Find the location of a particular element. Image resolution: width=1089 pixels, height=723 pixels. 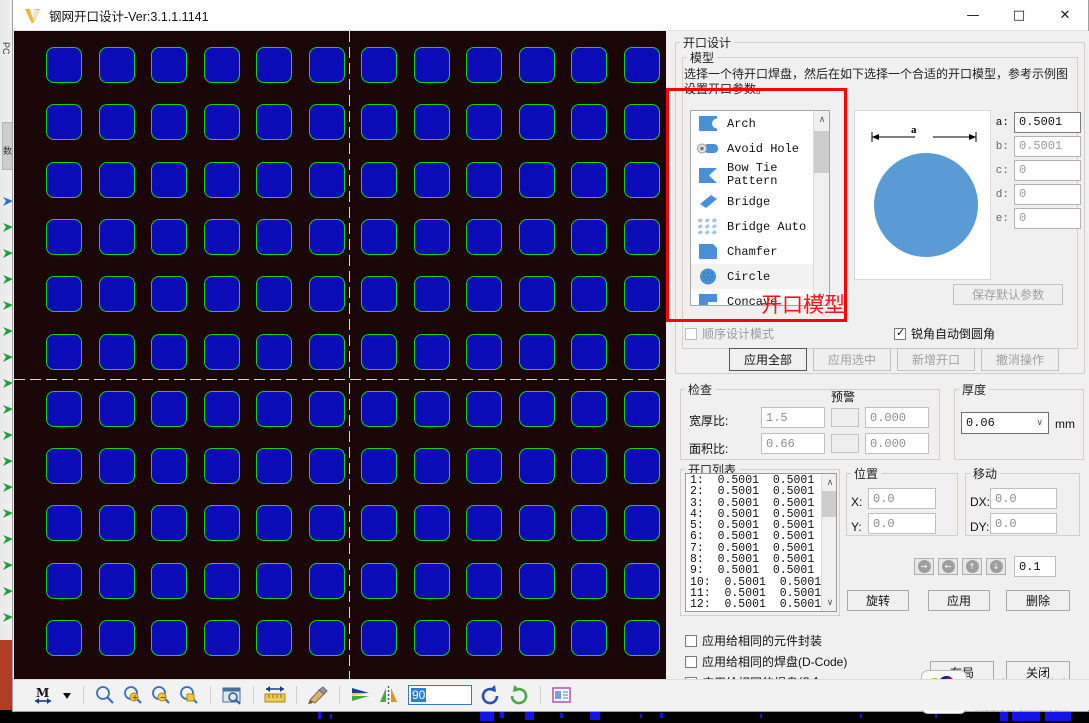

model-list-item: Bridge Auto is located at coordinates (760, 226).